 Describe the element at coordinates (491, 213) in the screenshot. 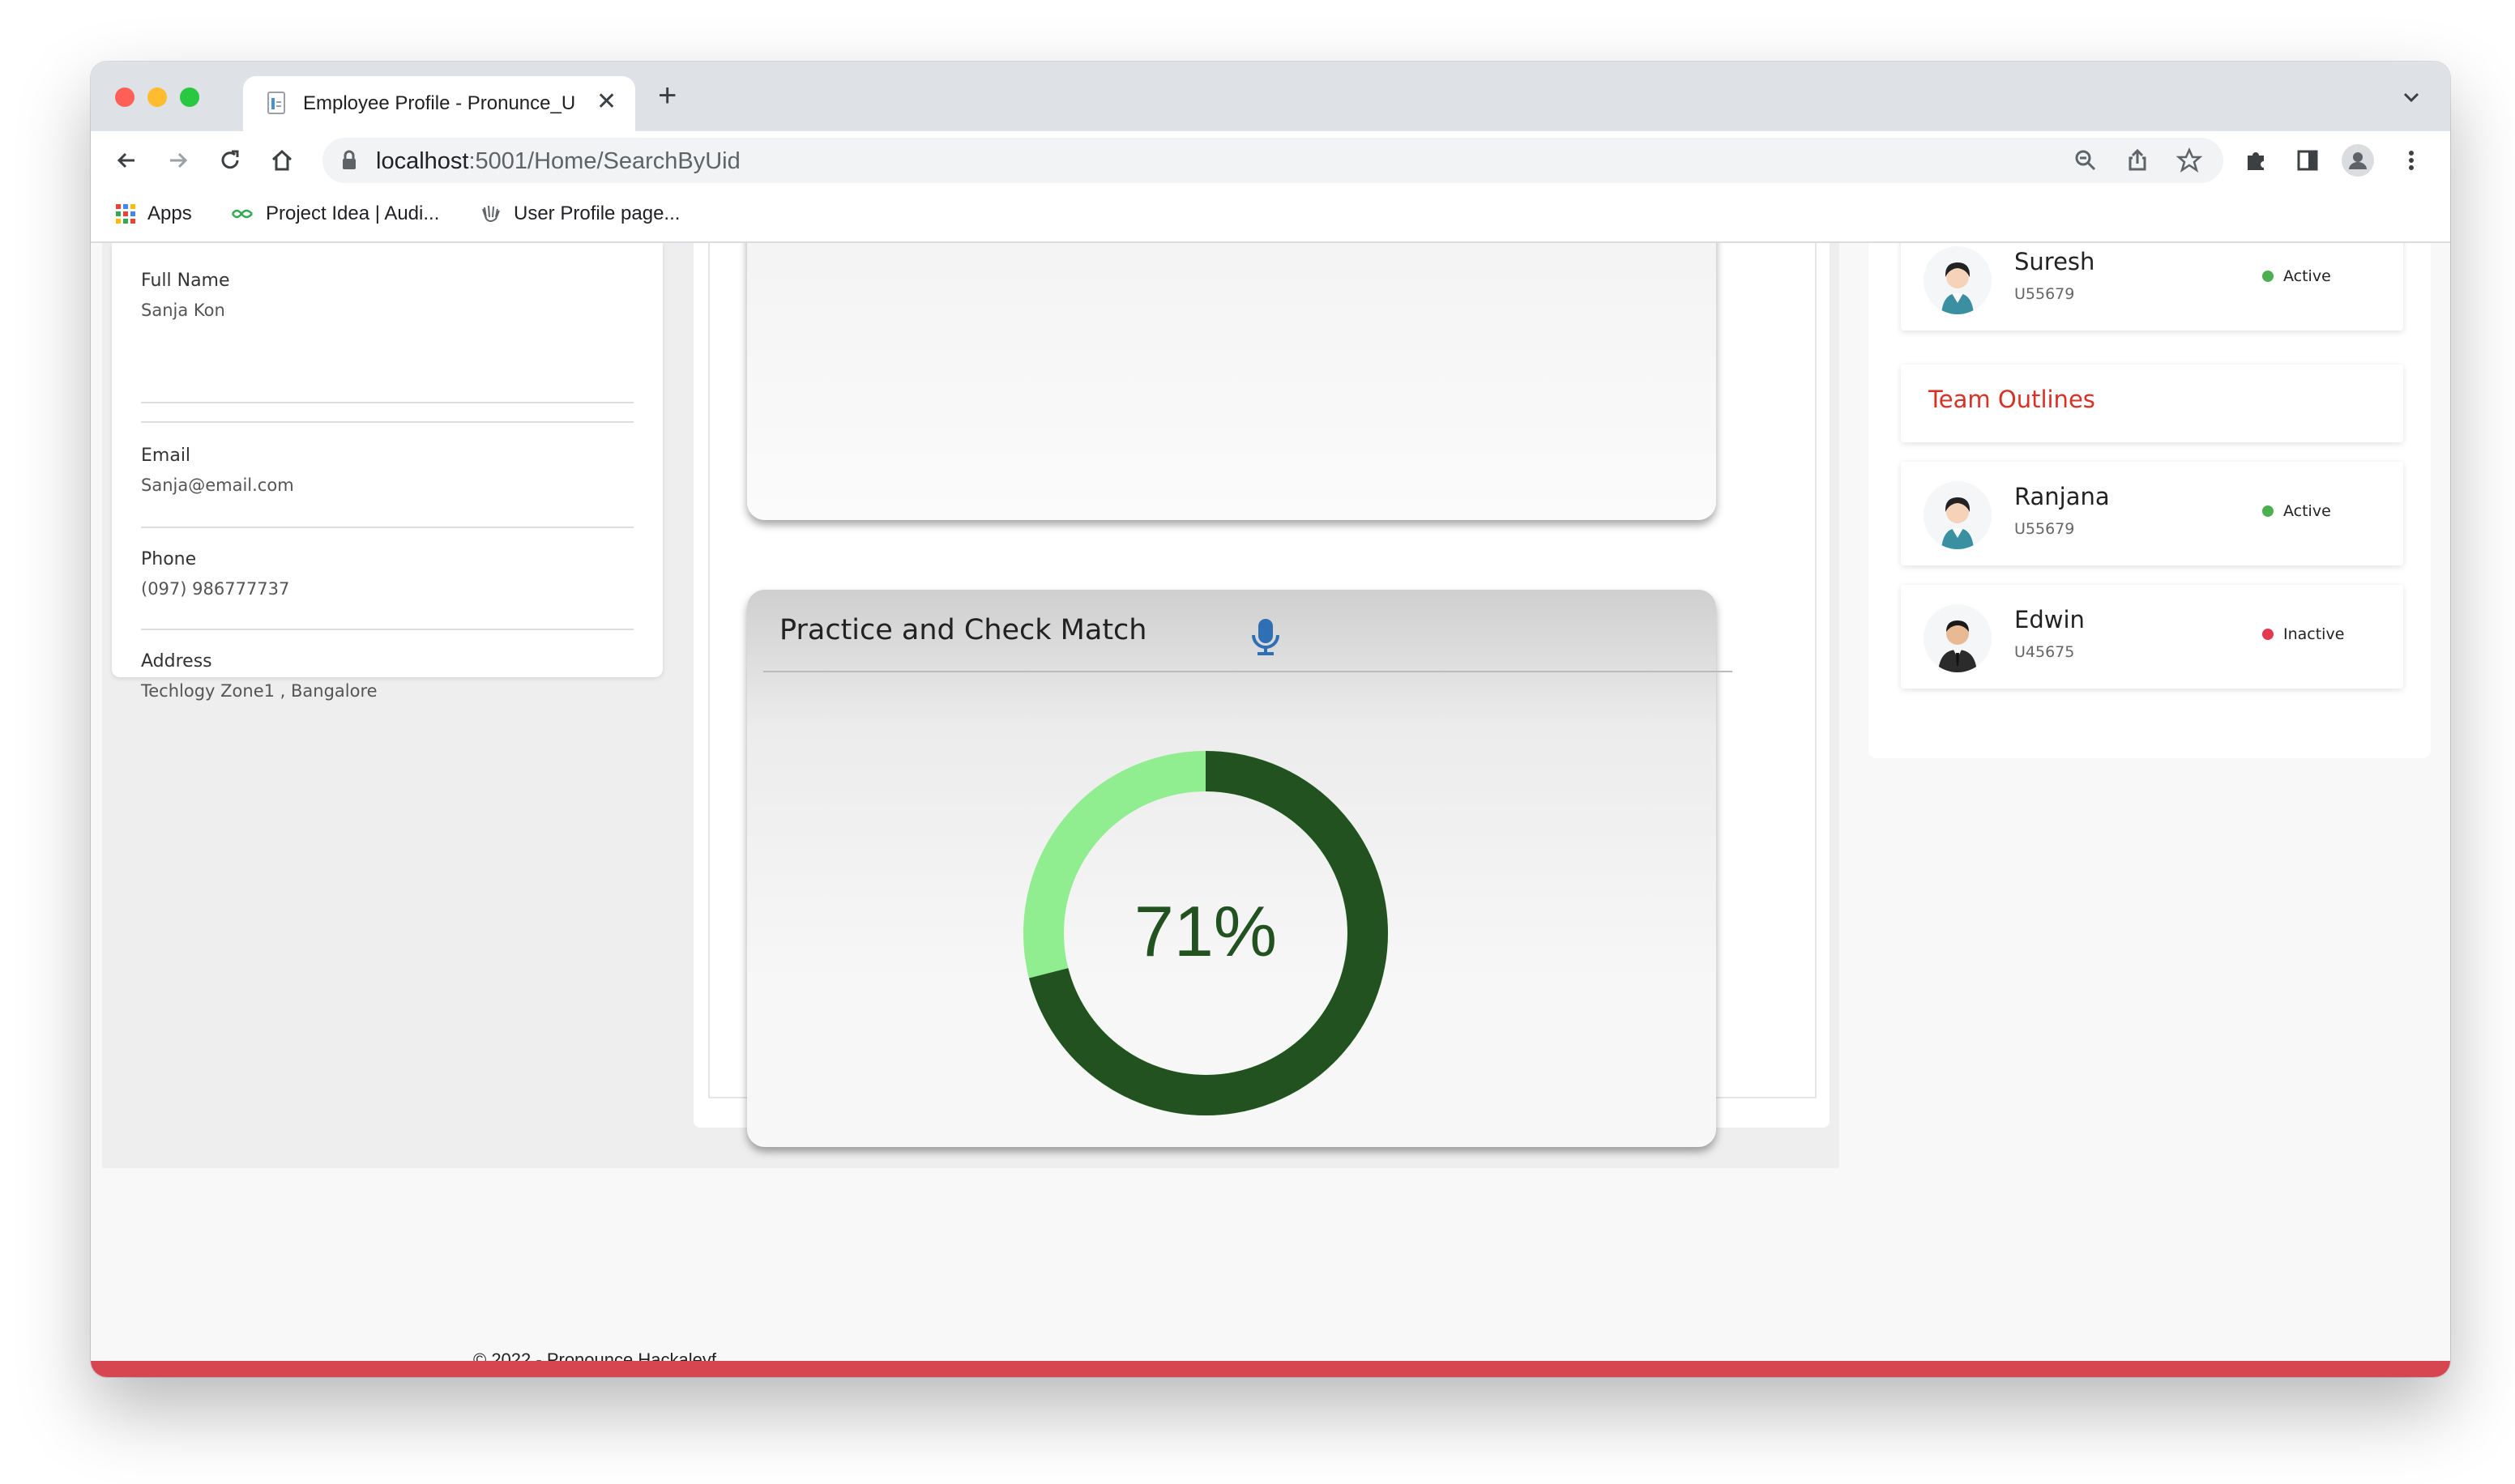

I see `hand-icon` at that location.